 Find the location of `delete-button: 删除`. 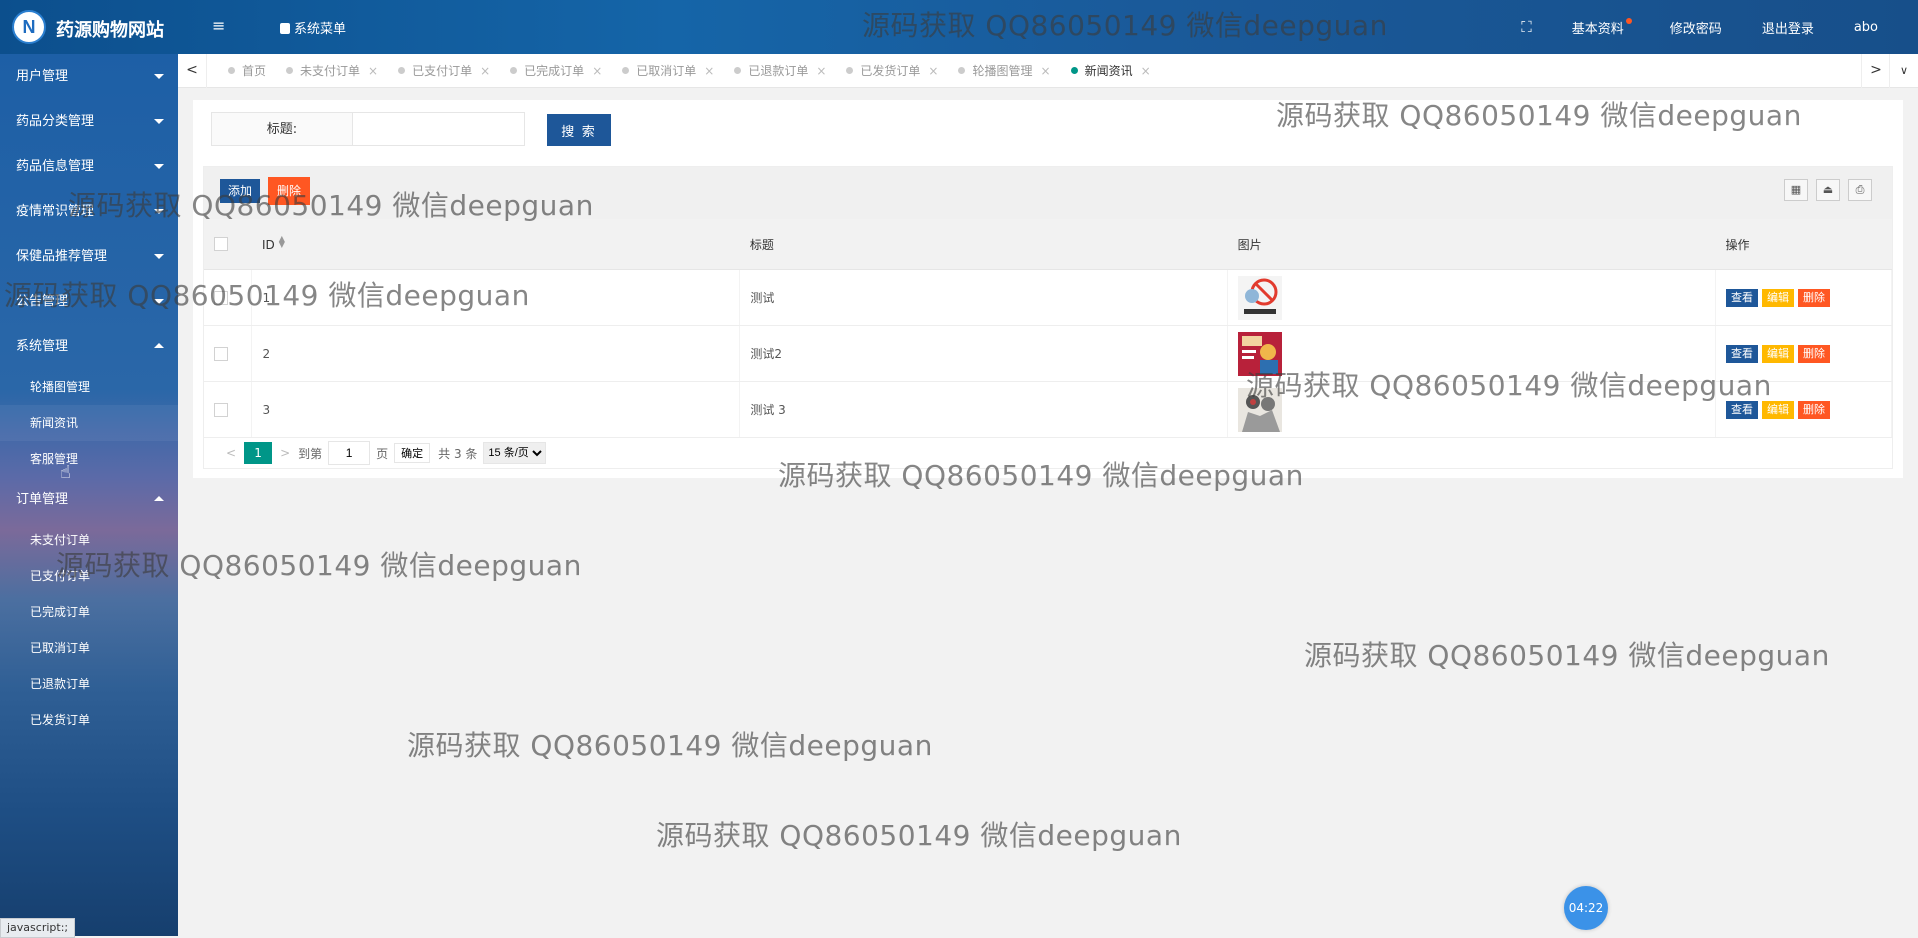

delete-button: 删除 is located at coordinates (289, 191).